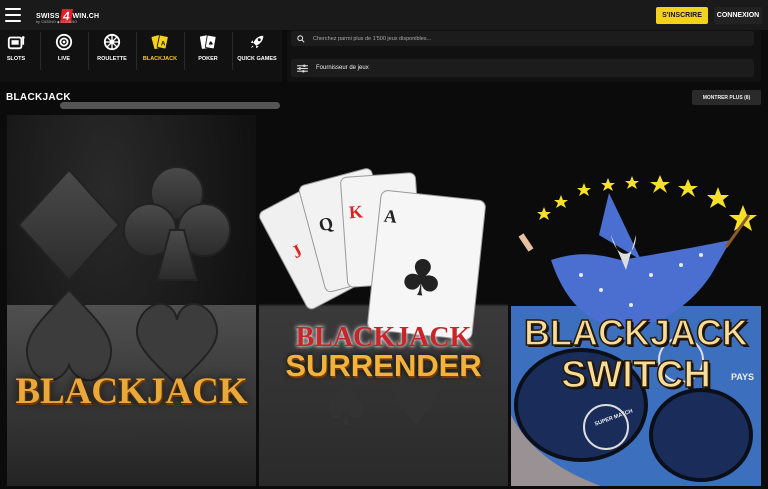 This screenshot has height=489, width=768. What do you see at coordinates (16, 59) in the screenshot?
I see `category-label: SLOTS` at bounding box center [16, 59].